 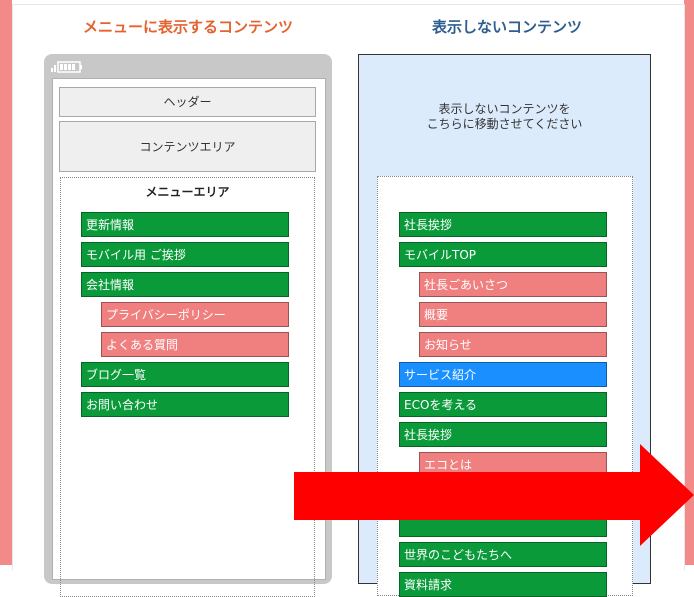 What do you see at coordinates (503, 584) in the screenshot?
I see `hidden-item: 資料請求` at bounding box center [503, 584].